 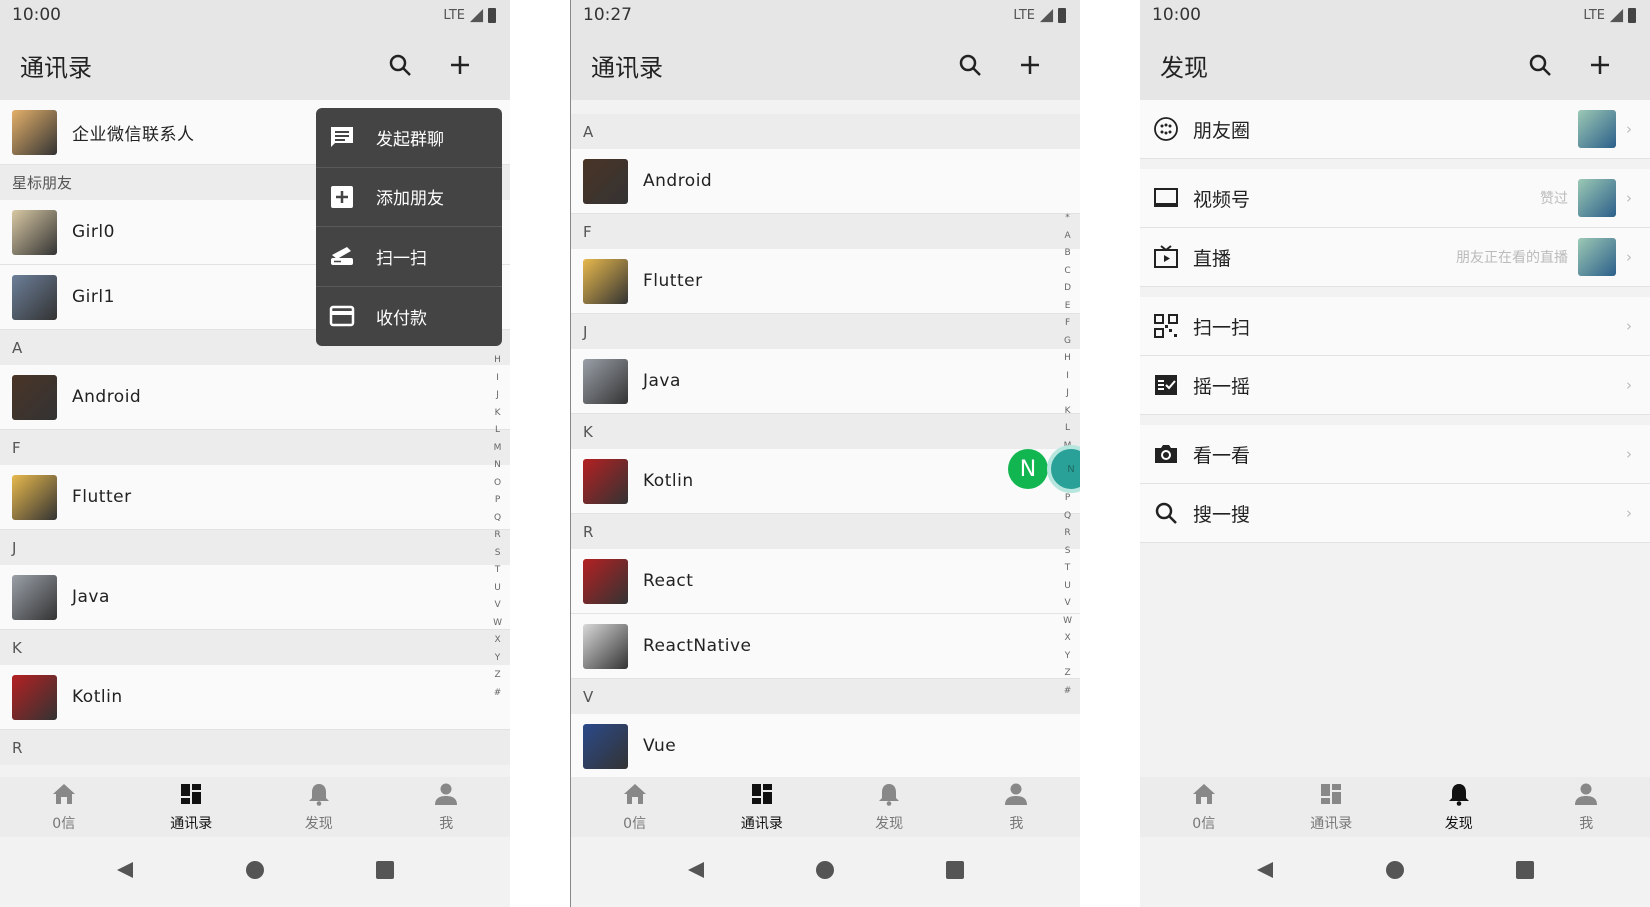 I want to click on alphabet-letter: O, so click(x=497, y=484).